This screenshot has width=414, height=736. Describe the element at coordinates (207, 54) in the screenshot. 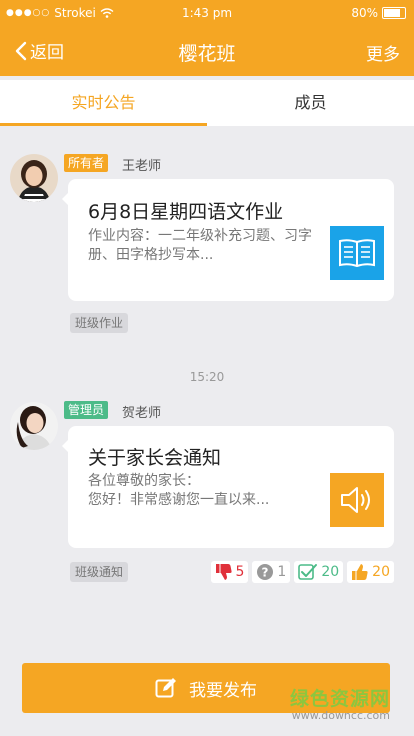

I see `page-title: 樱花班` at that location.